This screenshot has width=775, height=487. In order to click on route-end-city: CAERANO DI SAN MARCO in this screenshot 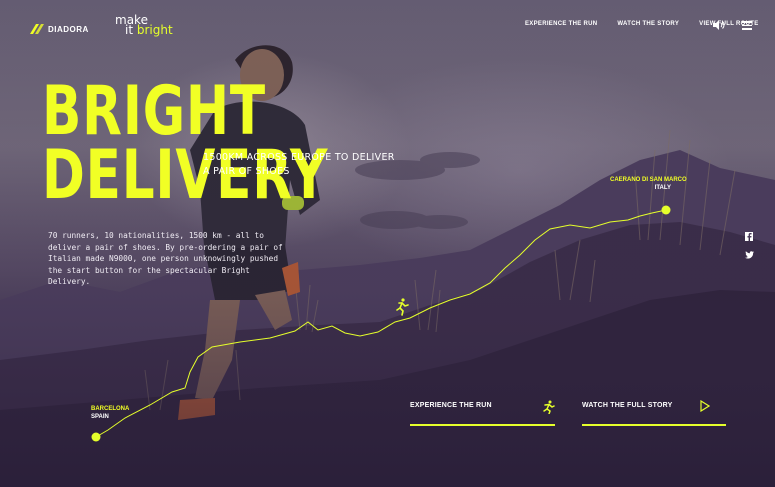, I will do `click(648, 180)`.